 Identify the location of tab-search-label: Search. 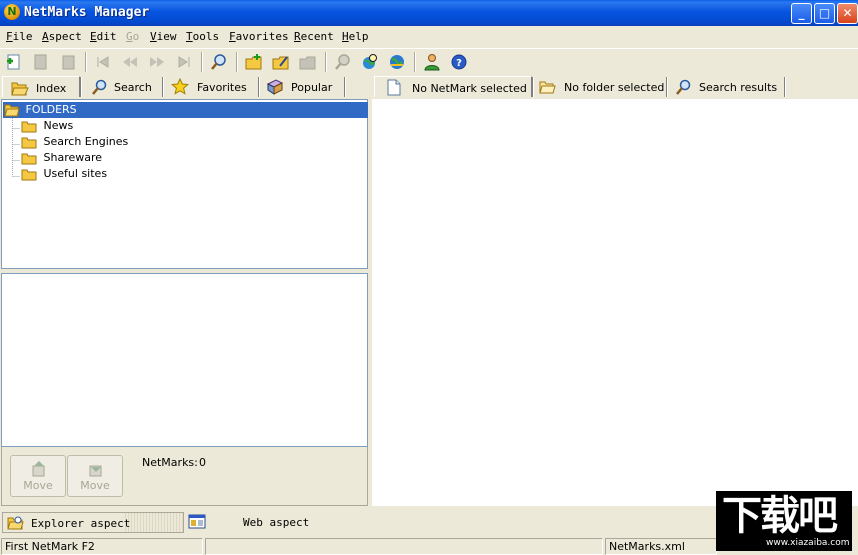
(133, 87).